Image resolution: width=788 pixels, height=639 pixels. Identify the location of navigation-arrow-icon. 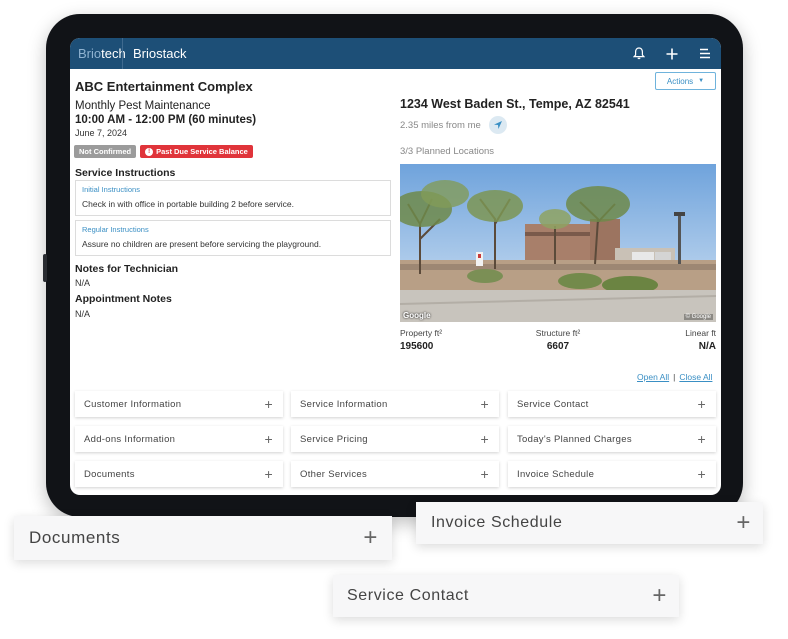
(498, 125).